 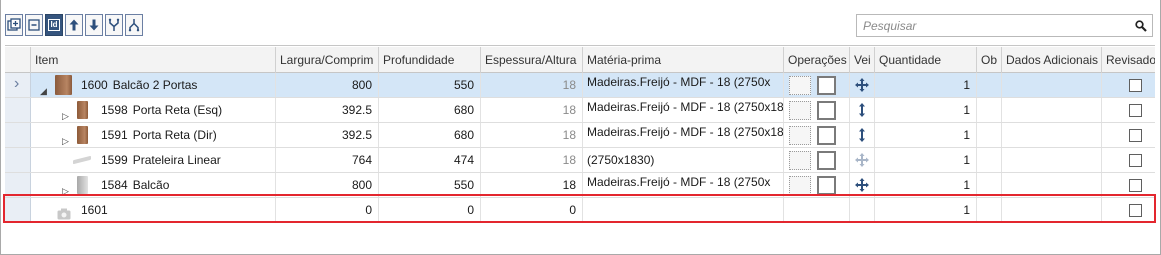 I want to click on row-header: ›, so click(x=18, y=85).